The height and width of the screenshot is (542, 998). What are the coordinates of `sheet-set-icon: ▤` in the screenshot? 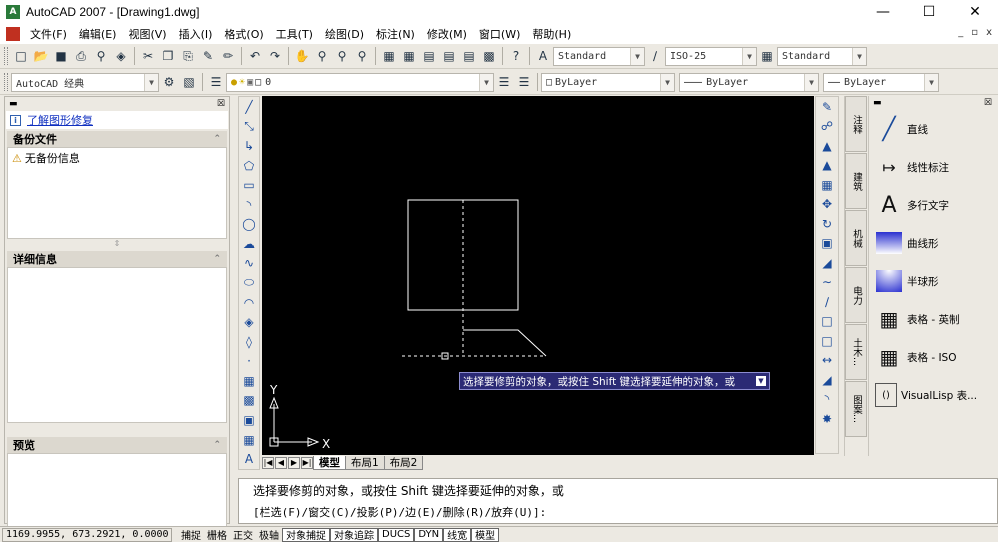 It's located at (449, 56).